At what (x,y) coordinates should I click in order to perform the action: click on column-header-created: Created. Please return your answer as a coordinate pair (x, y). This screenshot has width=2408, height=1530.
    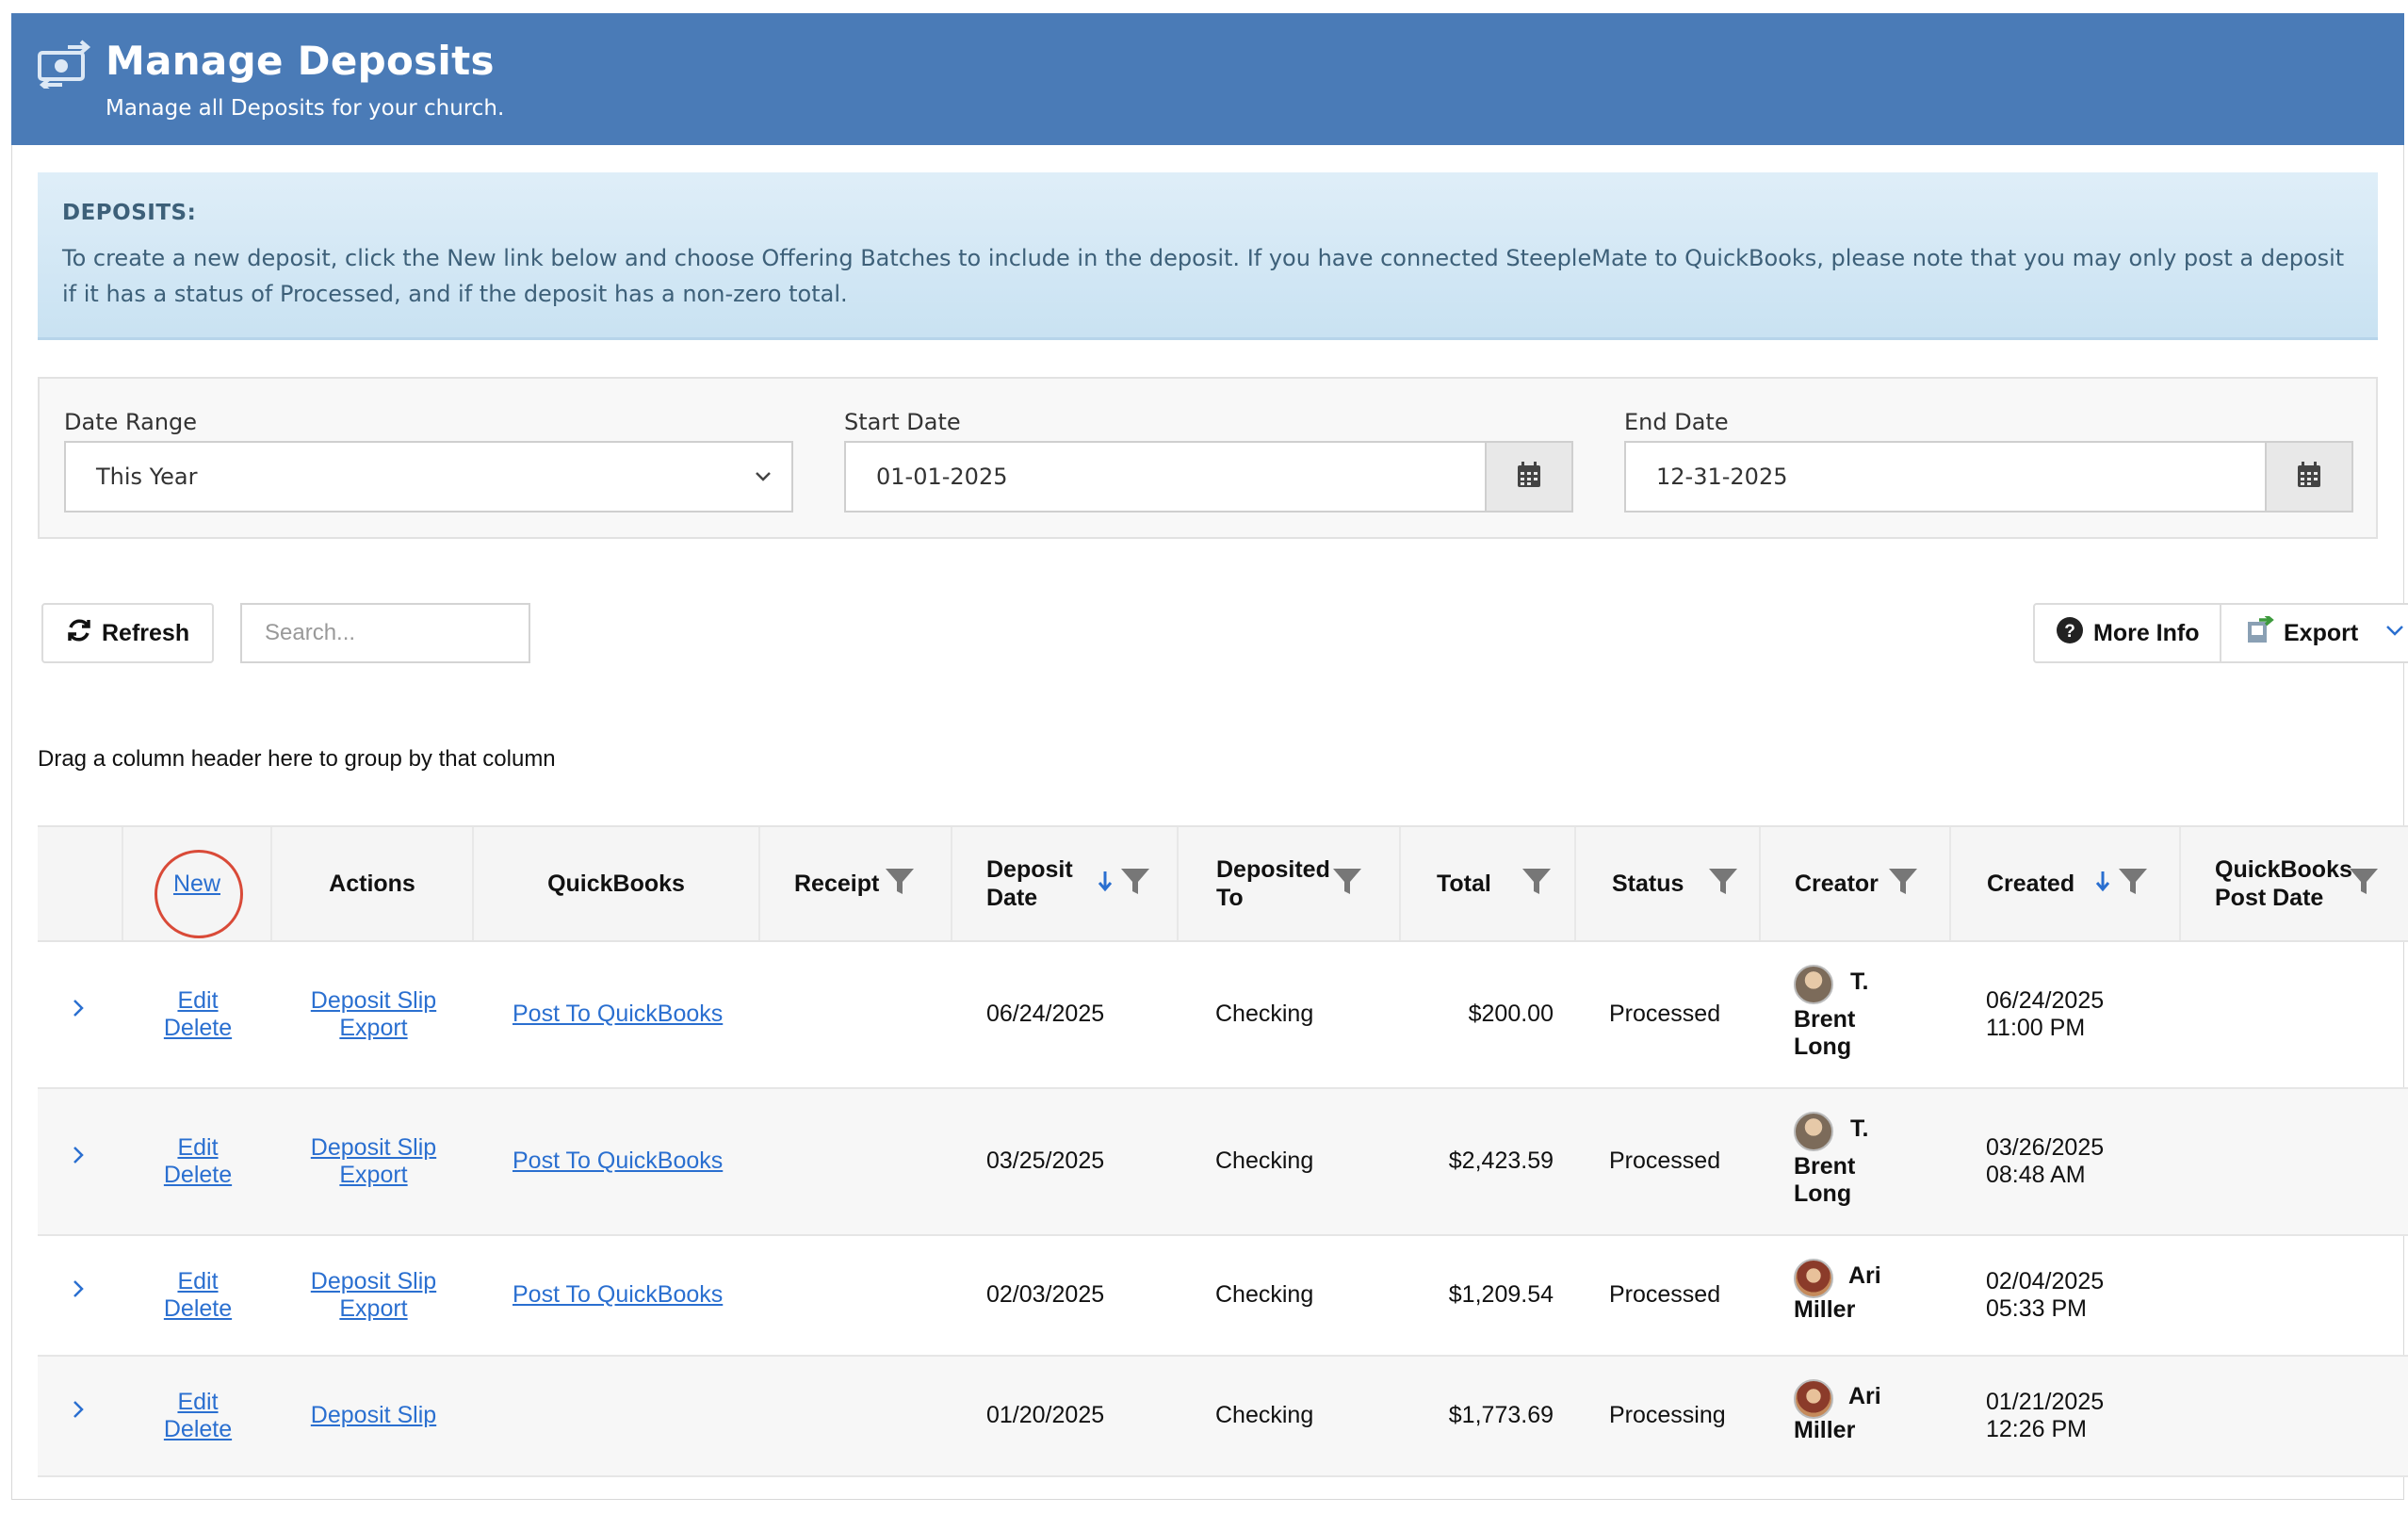
    Looking at the image, I should click on (2066, 883).